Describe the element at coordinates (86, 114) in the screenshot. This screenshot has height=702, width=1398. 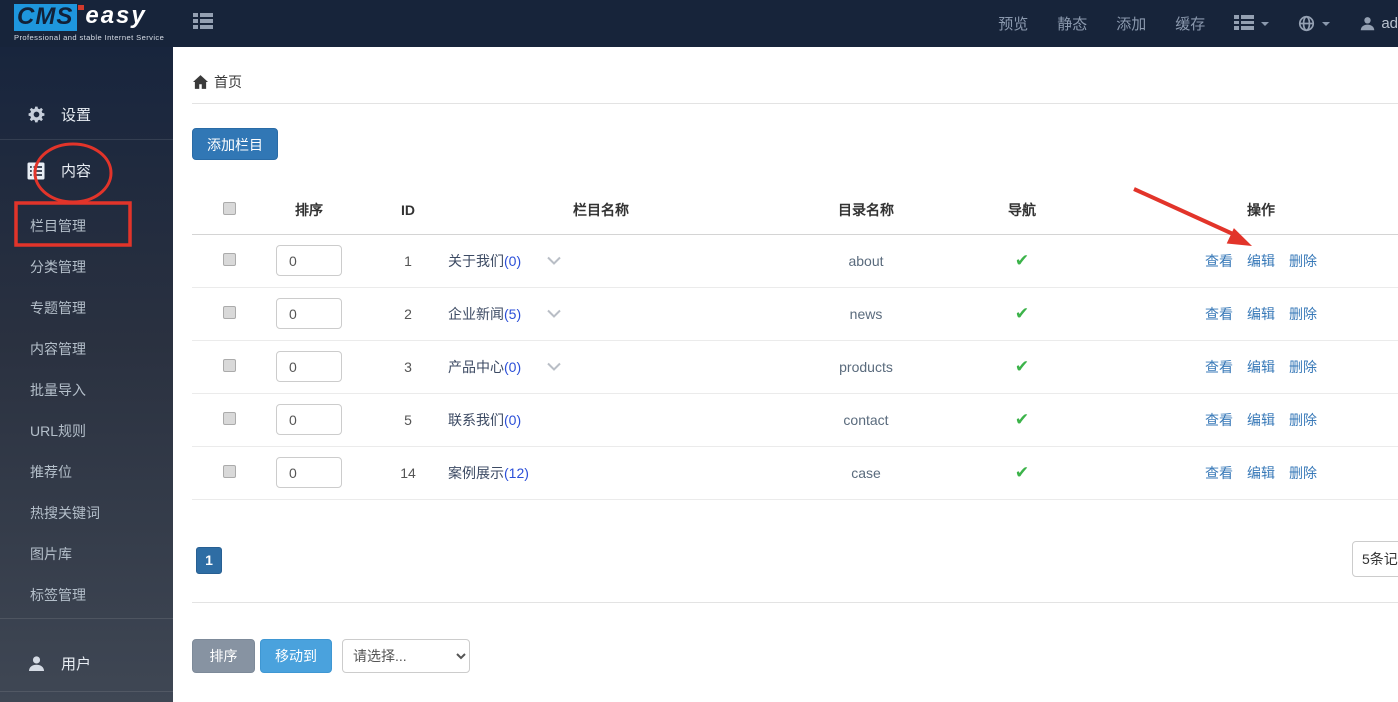
I see `sidebar-item-0: 设置` at that location.